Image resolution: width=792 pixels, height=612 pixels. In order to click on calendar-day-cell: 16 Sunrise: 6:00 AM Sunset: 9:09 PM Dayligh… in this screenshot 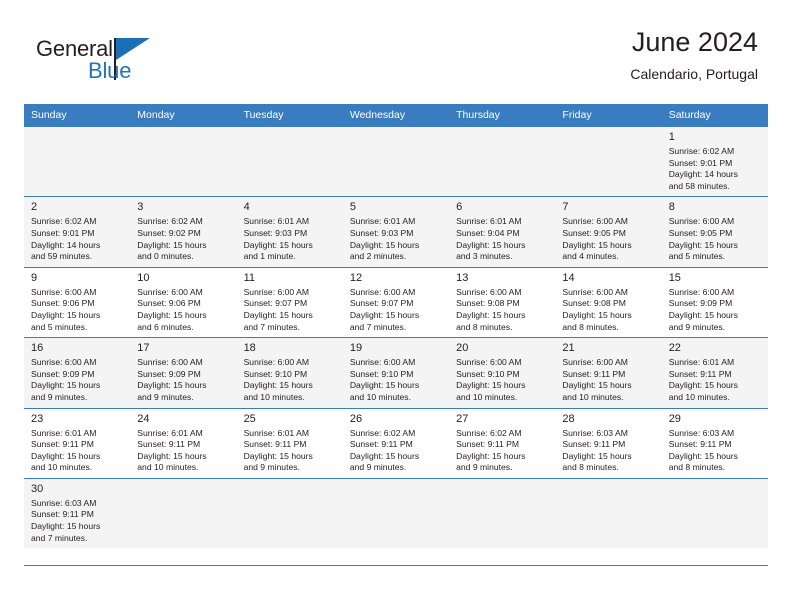, I will do `click(77, 372)`.